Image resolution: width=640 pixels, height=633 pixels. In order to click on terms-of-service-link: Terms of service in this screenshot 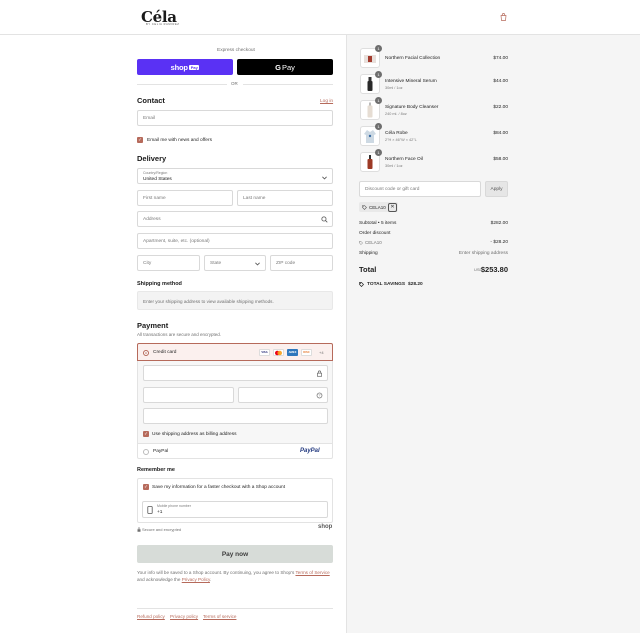, I will do `click(219, 616)`.